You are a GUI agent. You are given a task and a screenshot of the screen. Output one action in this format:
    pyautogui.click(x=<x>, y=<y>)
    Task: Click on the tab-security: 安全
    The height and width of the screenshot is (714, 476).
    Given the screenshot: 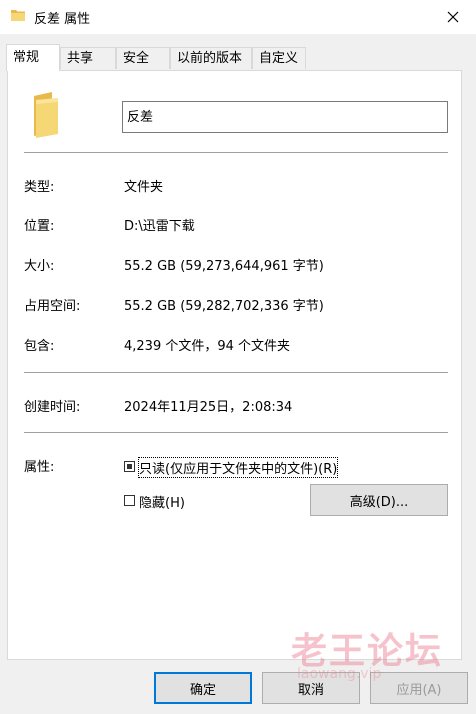 What is the action you would take?
    pyautogui.click(x=143, y=58)
    